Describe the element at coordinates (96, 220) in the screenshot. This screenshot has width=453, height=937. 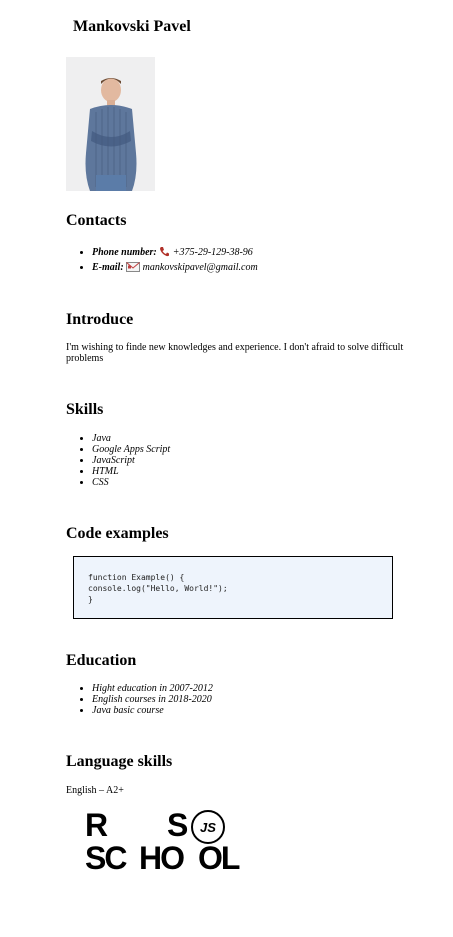
I see `contacts-heading: Contacts` at that location.